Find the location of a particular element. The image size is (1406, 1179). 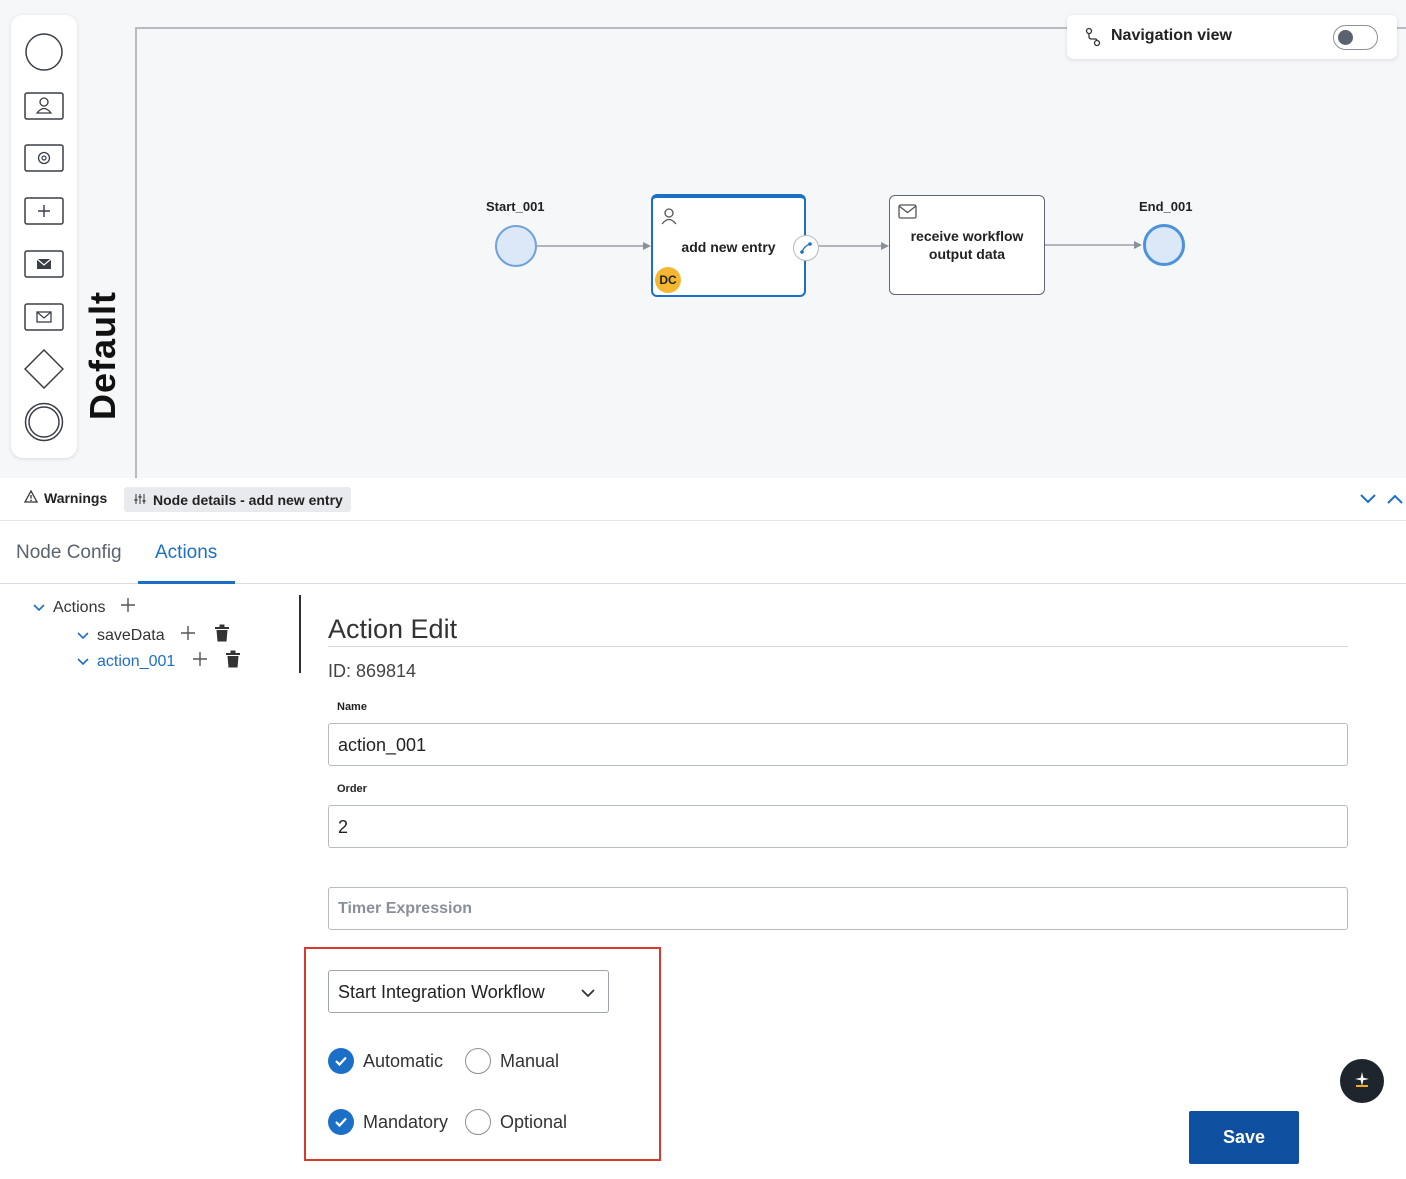

task-label: add new entry is located at coordinates (728, 247).